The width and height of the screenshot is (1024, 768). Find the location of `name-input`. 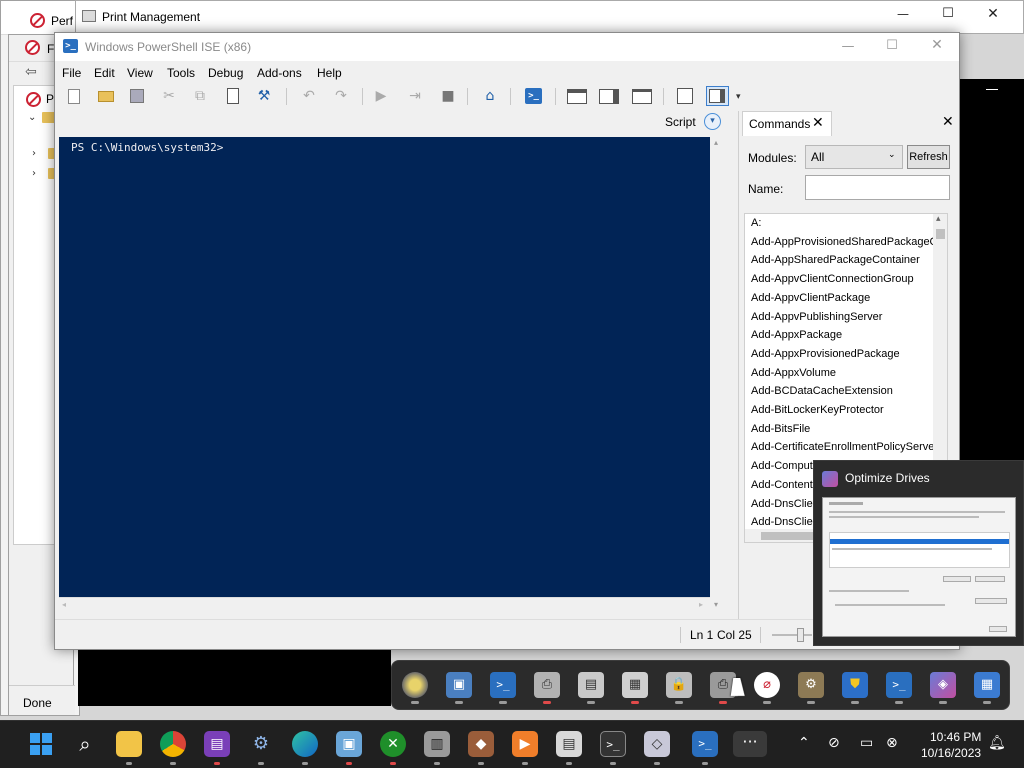

name-input is located at coordinates (877, 187).